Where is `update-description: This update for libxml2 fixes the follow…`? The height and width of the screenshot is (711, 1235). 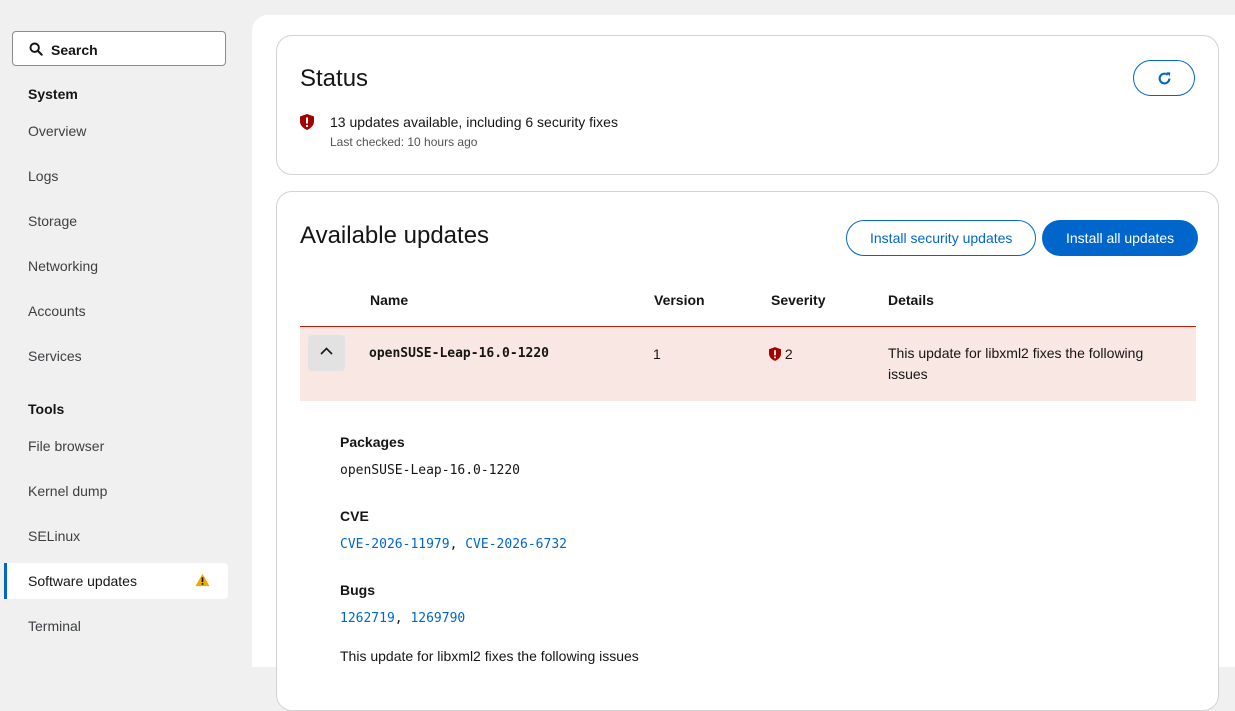 update-description: This update for libxml2 fixes the follow… is located at coordinates (489, 656).